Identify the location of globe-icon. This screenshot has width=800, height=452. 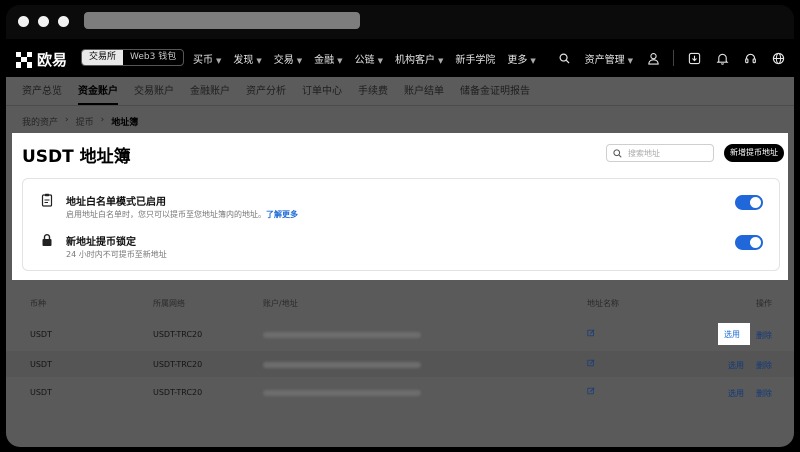
(778, 58).